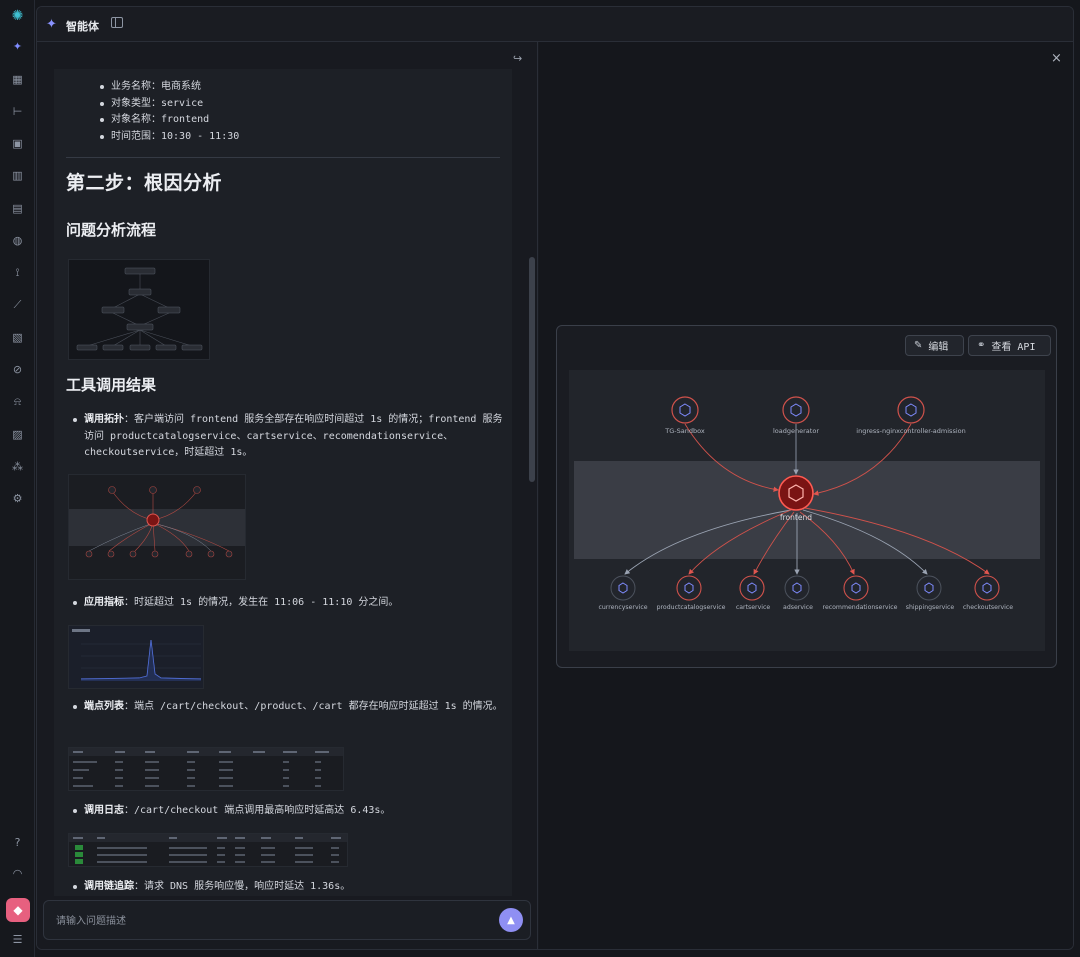 The image size is (1080, 957). Describe the element at coordinates (109, 886) in the screenshot. I see `result-label: 调用链追踪` at that location.